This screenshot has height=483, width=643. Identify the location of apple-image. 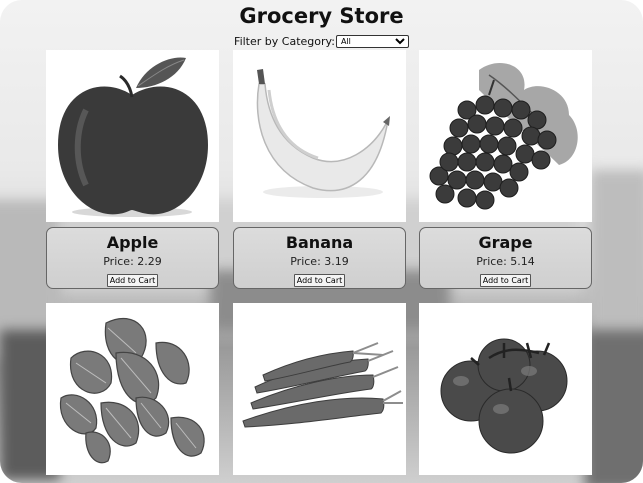
(132, 136).